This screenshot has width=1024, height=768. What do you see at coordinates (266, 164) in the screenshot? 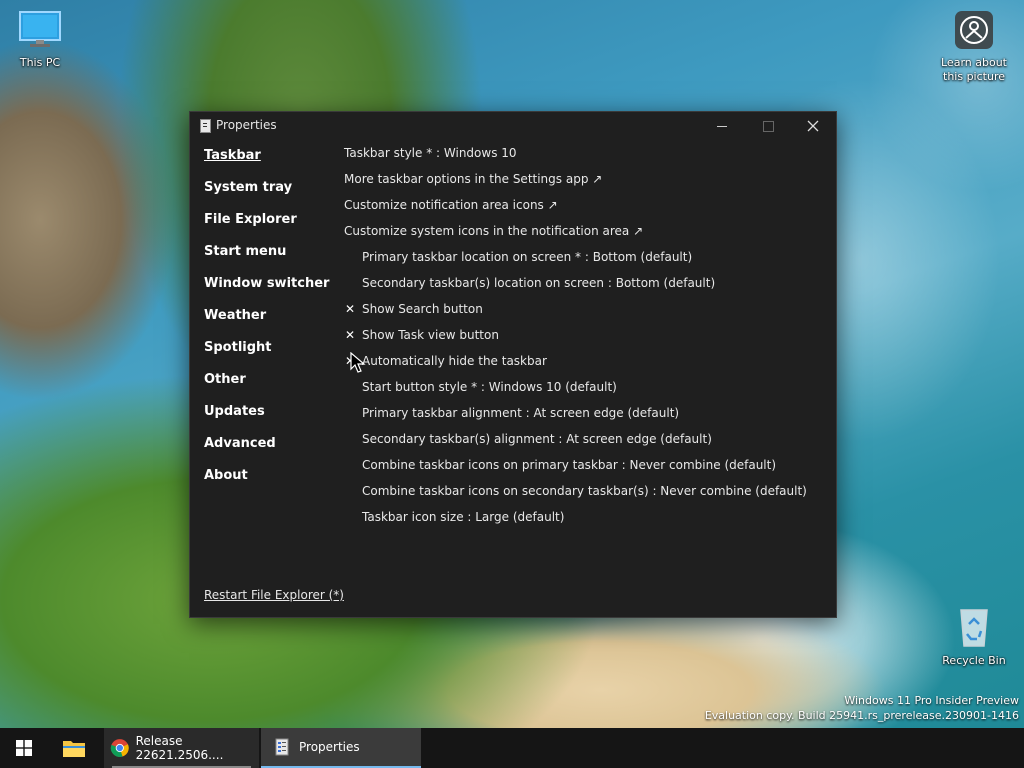
I see `nav-item-taskbar: Taskbar` at bounding box center [266, 164].